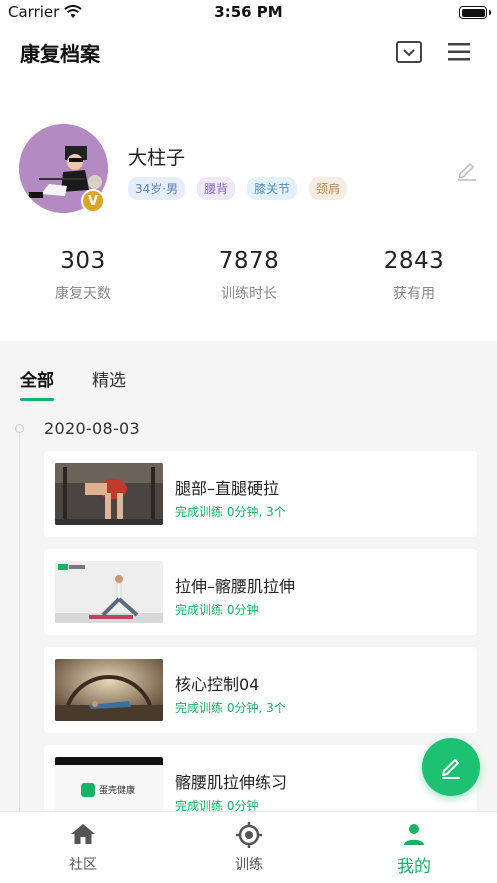  What do you see at coordinates (83, 847) in the screenshot?
I see `tabbar-item-community: 社区` at bounding box center [83, 847].